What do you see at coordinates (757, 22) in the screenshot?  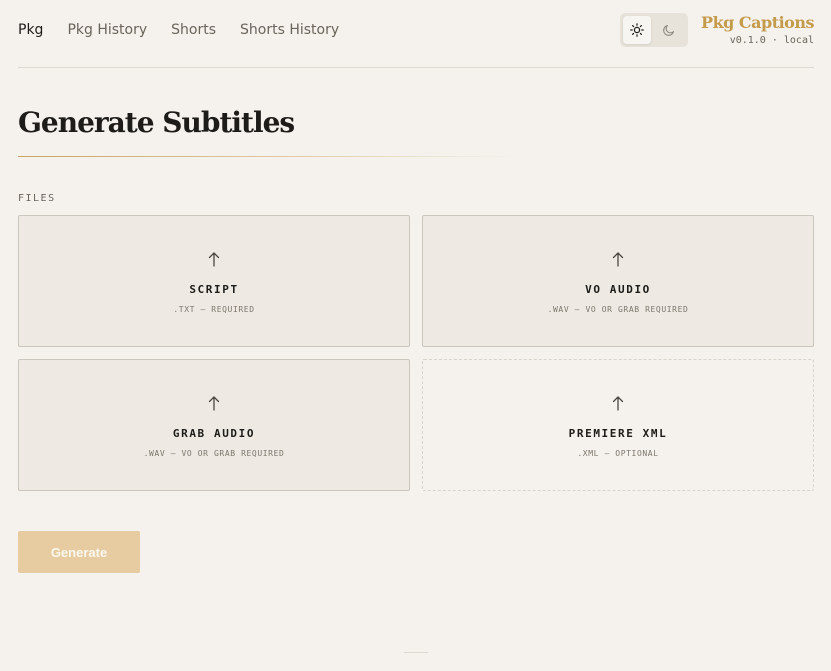 I see `brand-title: Pkg Captions` at bounding box center [757, 22].